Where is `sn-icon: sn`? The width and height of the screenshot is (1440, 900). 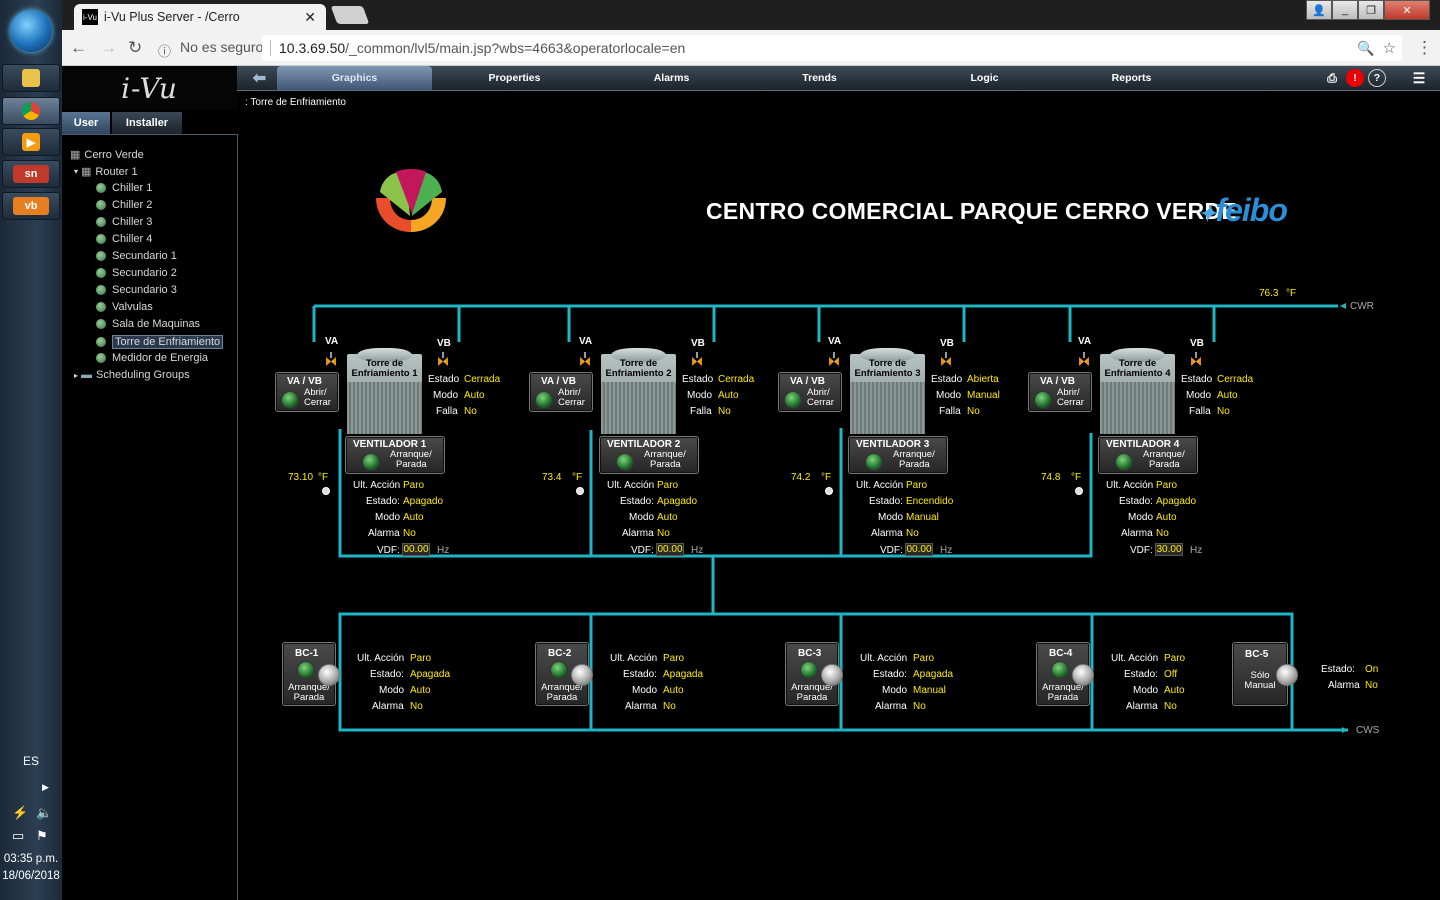
sn-icon: sn is located at coordinates (31, 174).